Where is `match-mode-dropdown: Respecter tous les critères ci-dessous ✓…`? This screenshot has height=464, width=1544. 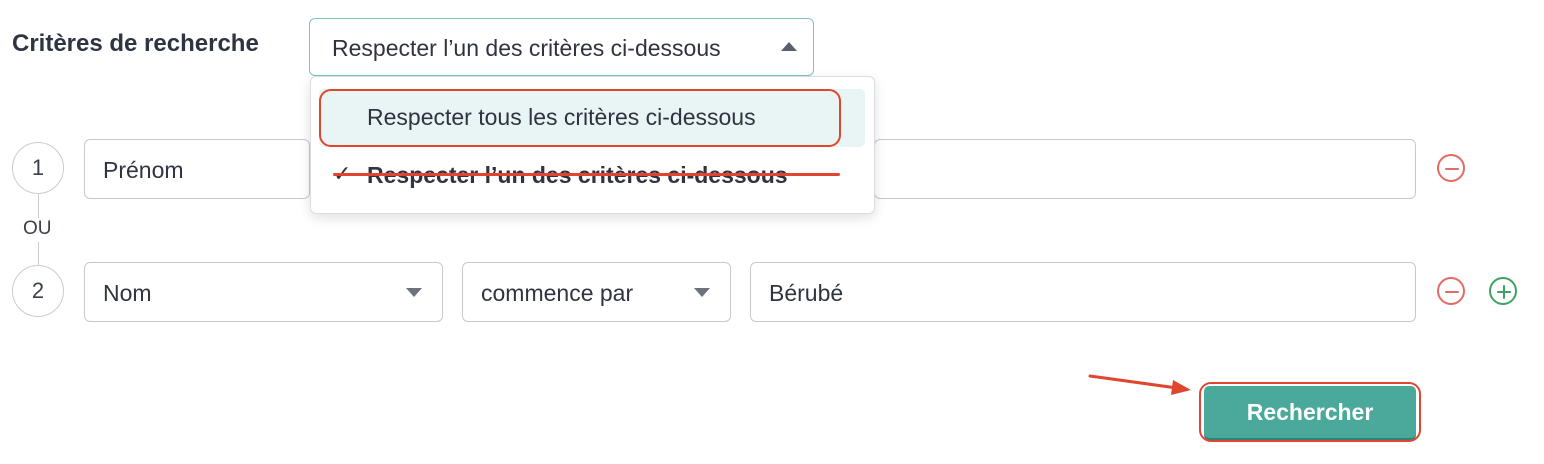
match-mode-dropdown: Respecter tous les critères ci-dessous ✓… is located at coordinates (592, 145).